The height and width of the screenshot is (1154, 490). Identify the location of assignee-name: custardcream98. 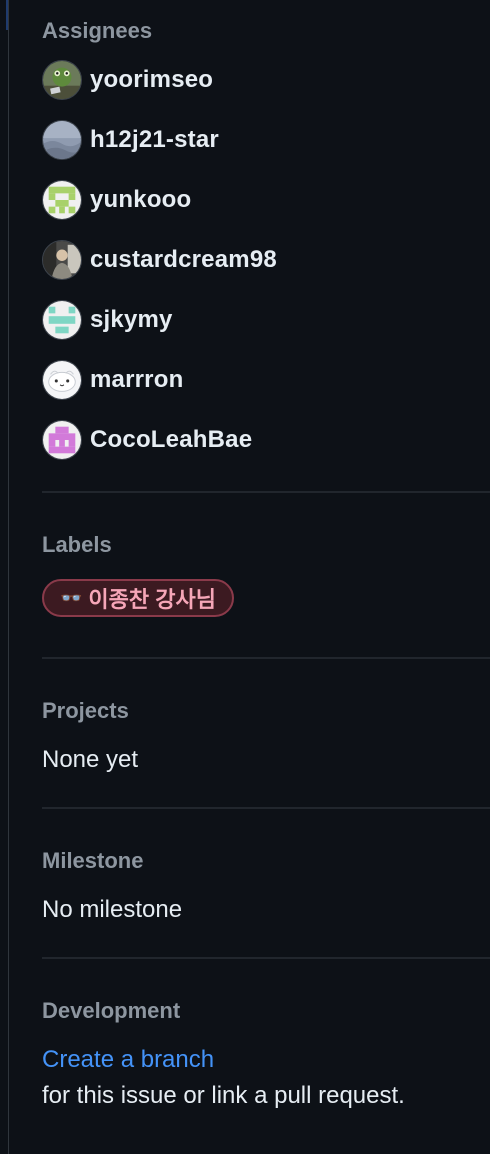
(183, 260).